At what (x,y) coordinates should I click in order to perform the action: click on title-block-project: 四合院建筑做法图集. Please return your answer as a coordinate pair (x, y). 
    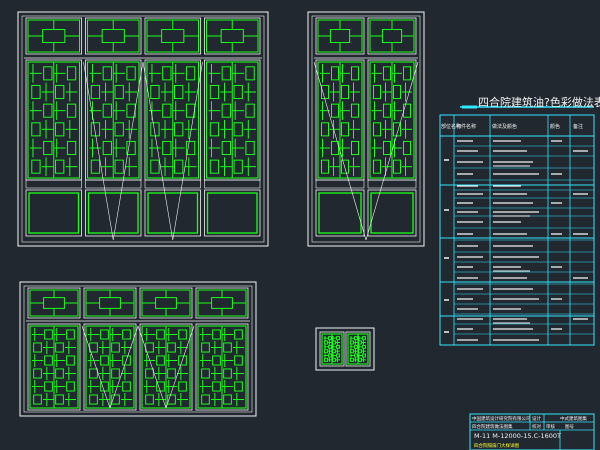
    Looking at the image, I should click on (492, 426).